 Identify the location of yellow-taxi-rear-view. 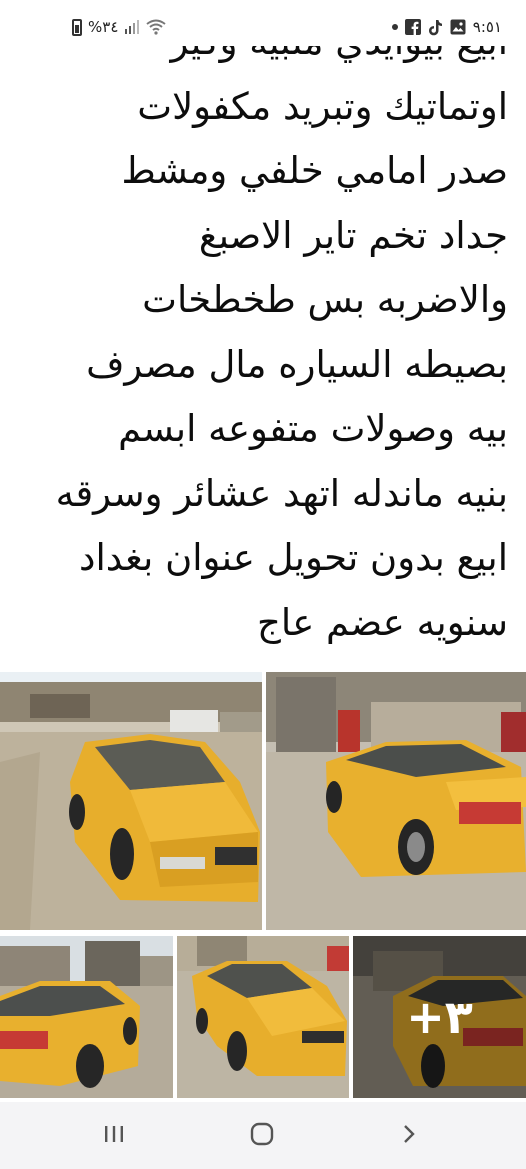
(86, 1017).